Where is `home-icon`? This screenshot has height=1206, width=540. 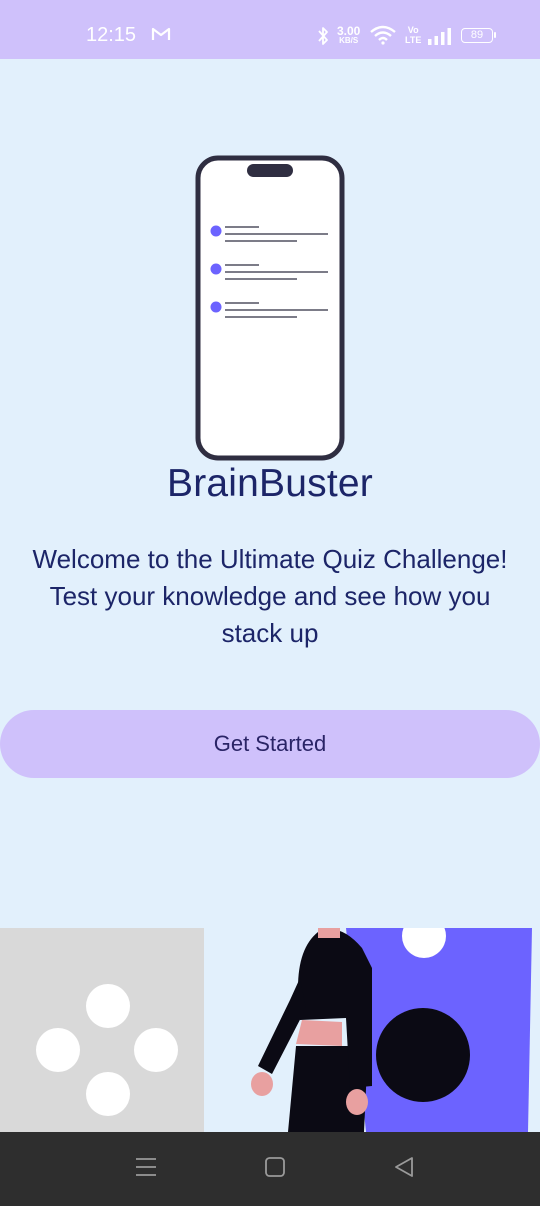
home-icon is located at coordinates (275, 1167).